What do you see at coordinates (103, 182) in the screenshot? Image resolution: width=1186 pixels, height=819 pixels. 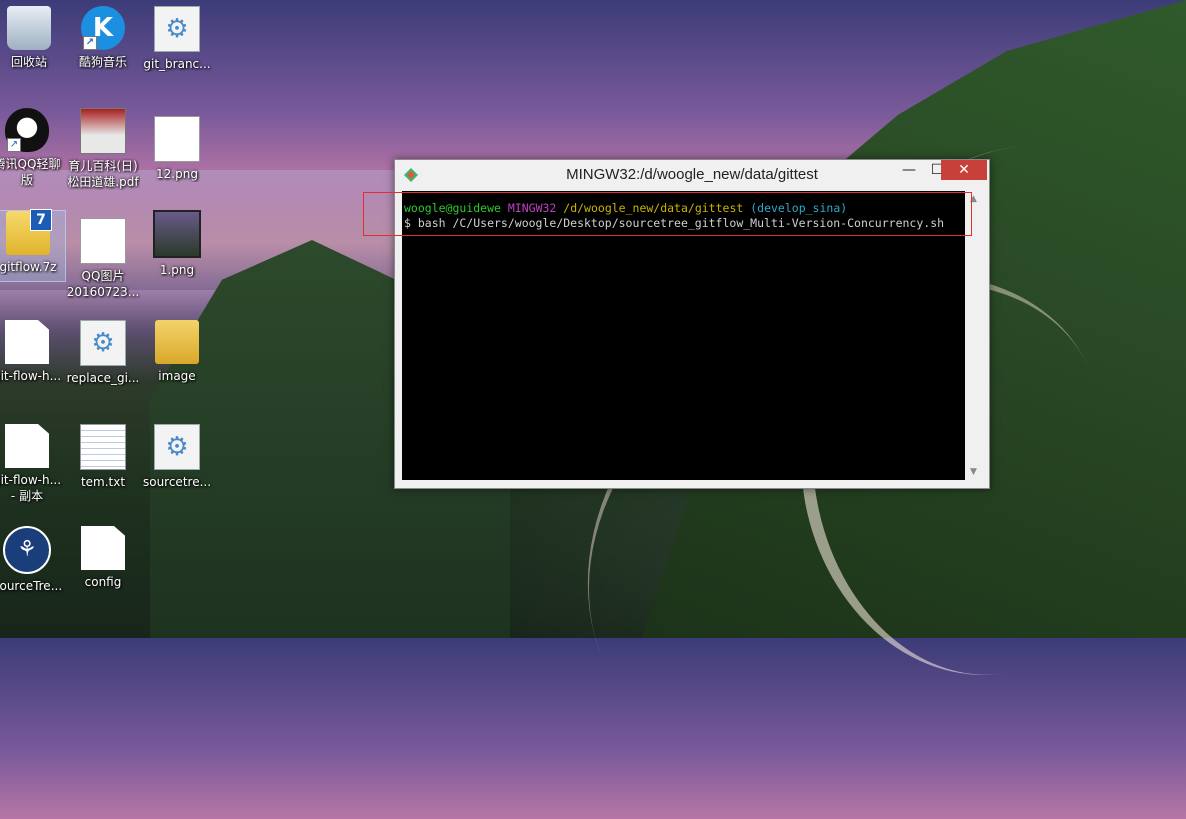 I see `icon-label: 松田道雄.pdf` at bounding box center [103, 182].